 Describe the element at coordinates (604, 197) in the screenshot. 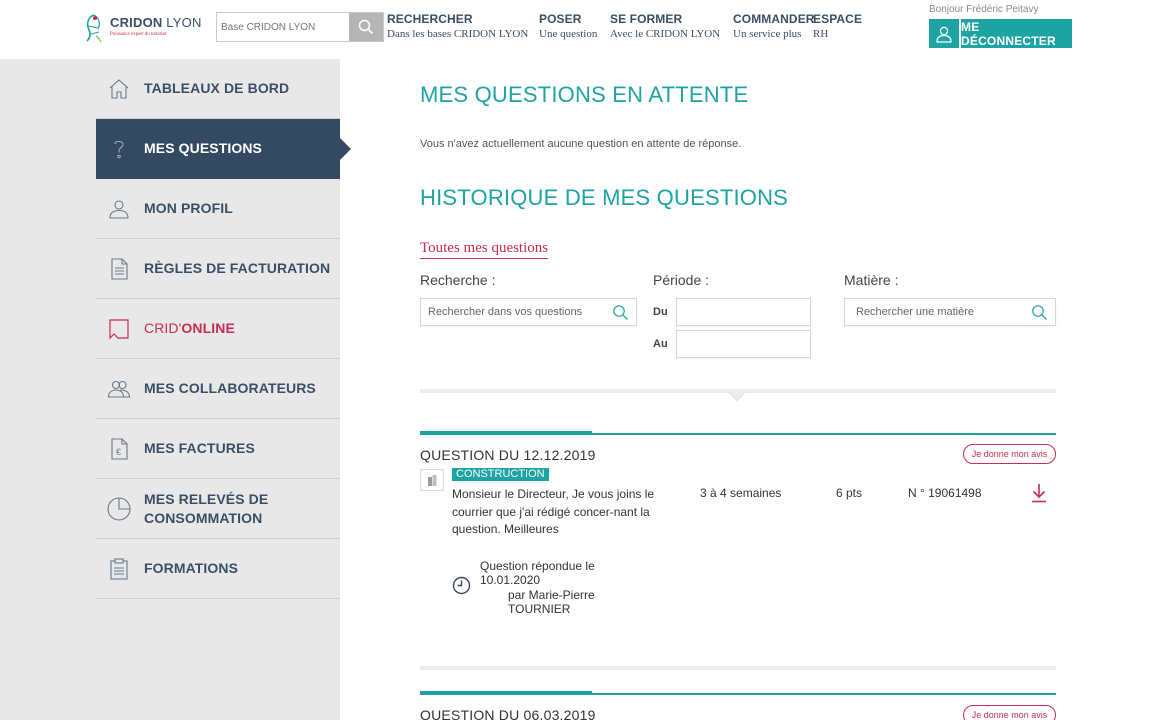

I see `history-title: HISTORIQUE DE MES QUESTIONS` at that location.